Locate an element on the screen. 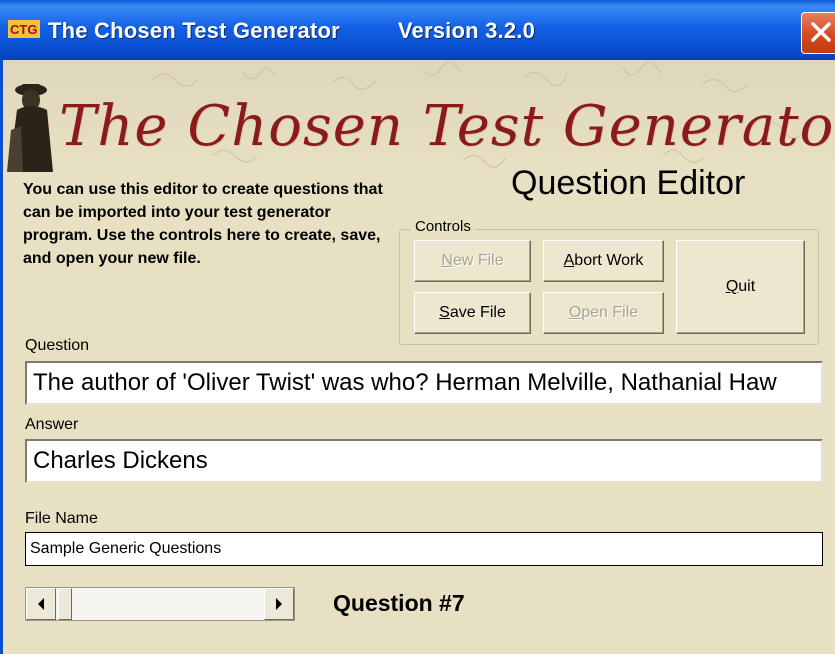 The image size is (835, 654). abort-work-label-rest: bort Work is located at coordinates (609, 260).